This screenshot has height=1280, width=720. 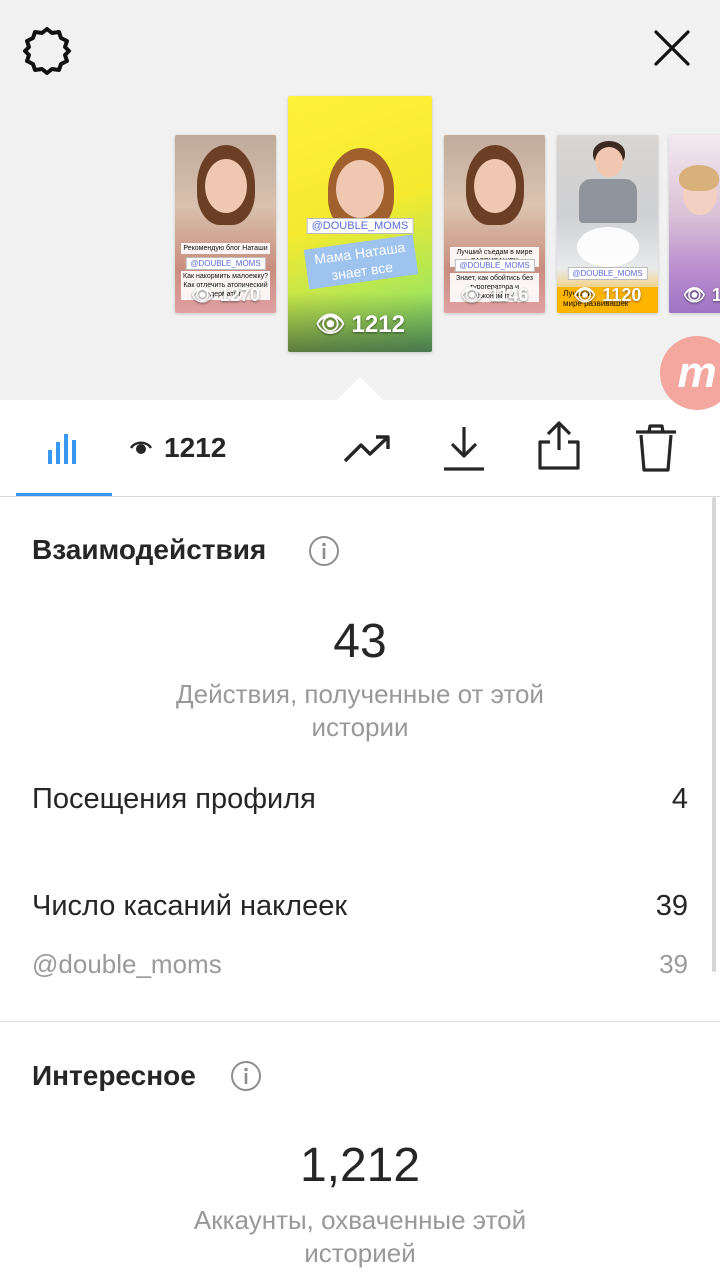 I want to click on interactions-total: 43, so click(x=360, y=641).